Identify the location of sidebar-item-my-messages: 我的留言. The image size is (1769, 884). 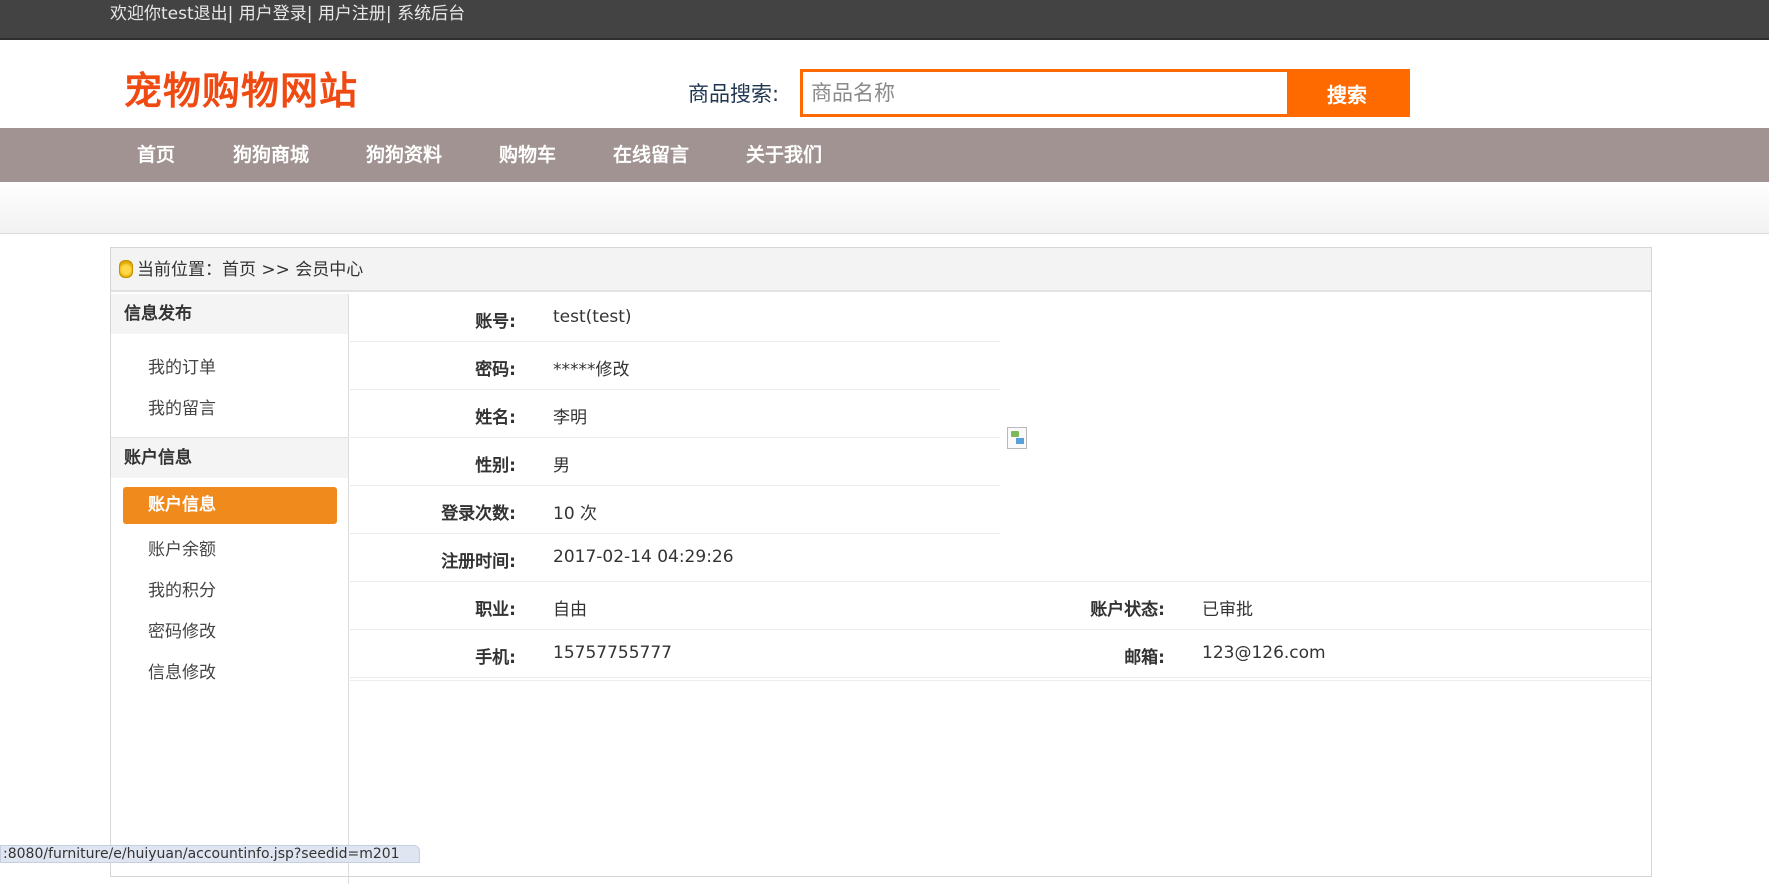
(182, 406).